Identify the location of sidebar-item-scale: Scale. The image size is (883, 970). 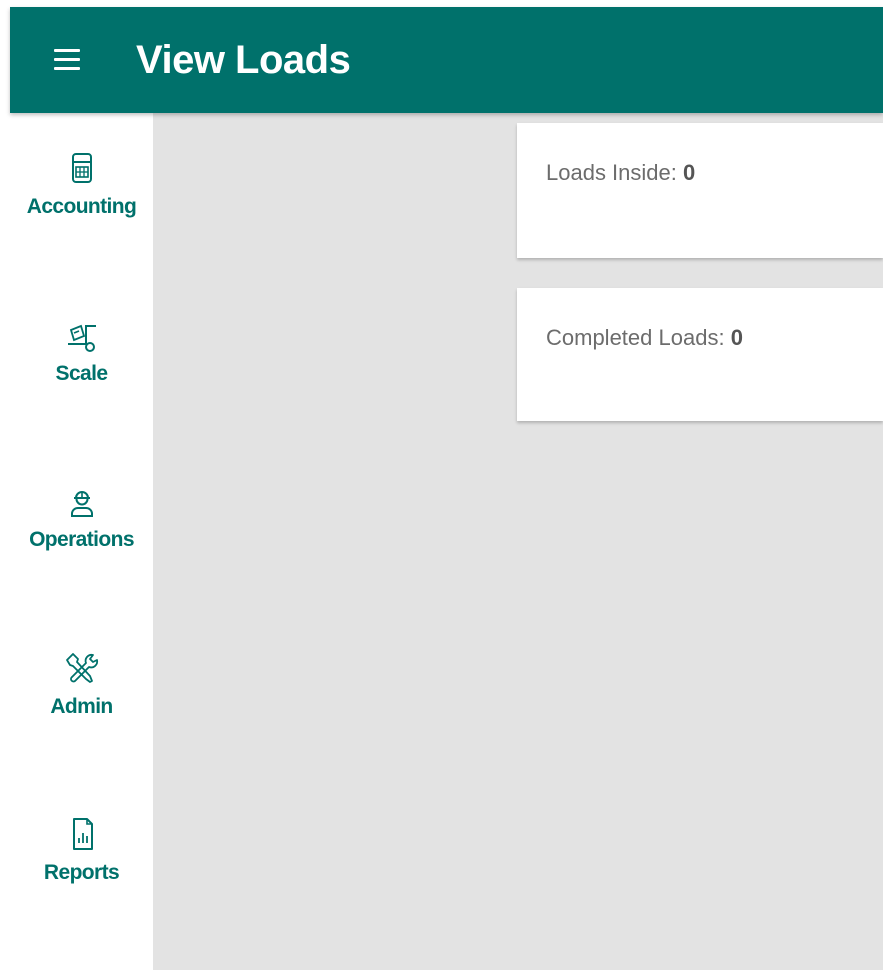
(81, 372).